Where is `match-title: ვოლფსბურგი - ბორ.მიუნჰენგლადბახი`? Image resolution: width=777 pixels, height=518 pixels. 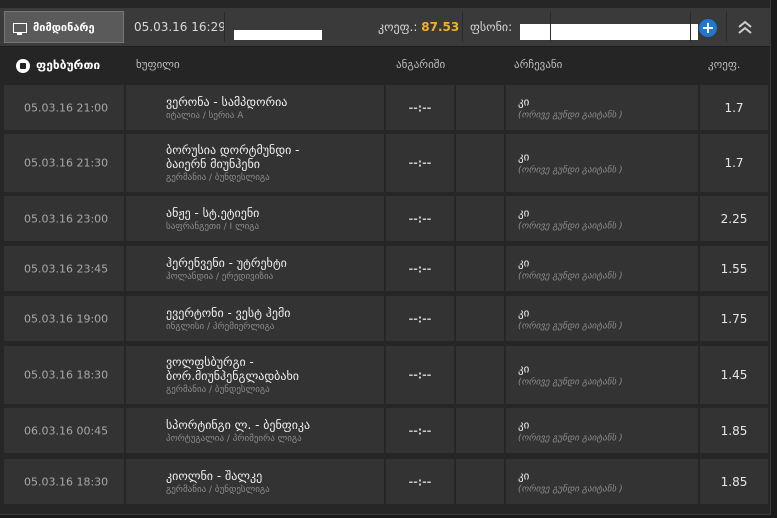 match-title: ვოლფსბურგი - ბორ.მიუნჰენგლადბახი is located at coordinates (232, 369).